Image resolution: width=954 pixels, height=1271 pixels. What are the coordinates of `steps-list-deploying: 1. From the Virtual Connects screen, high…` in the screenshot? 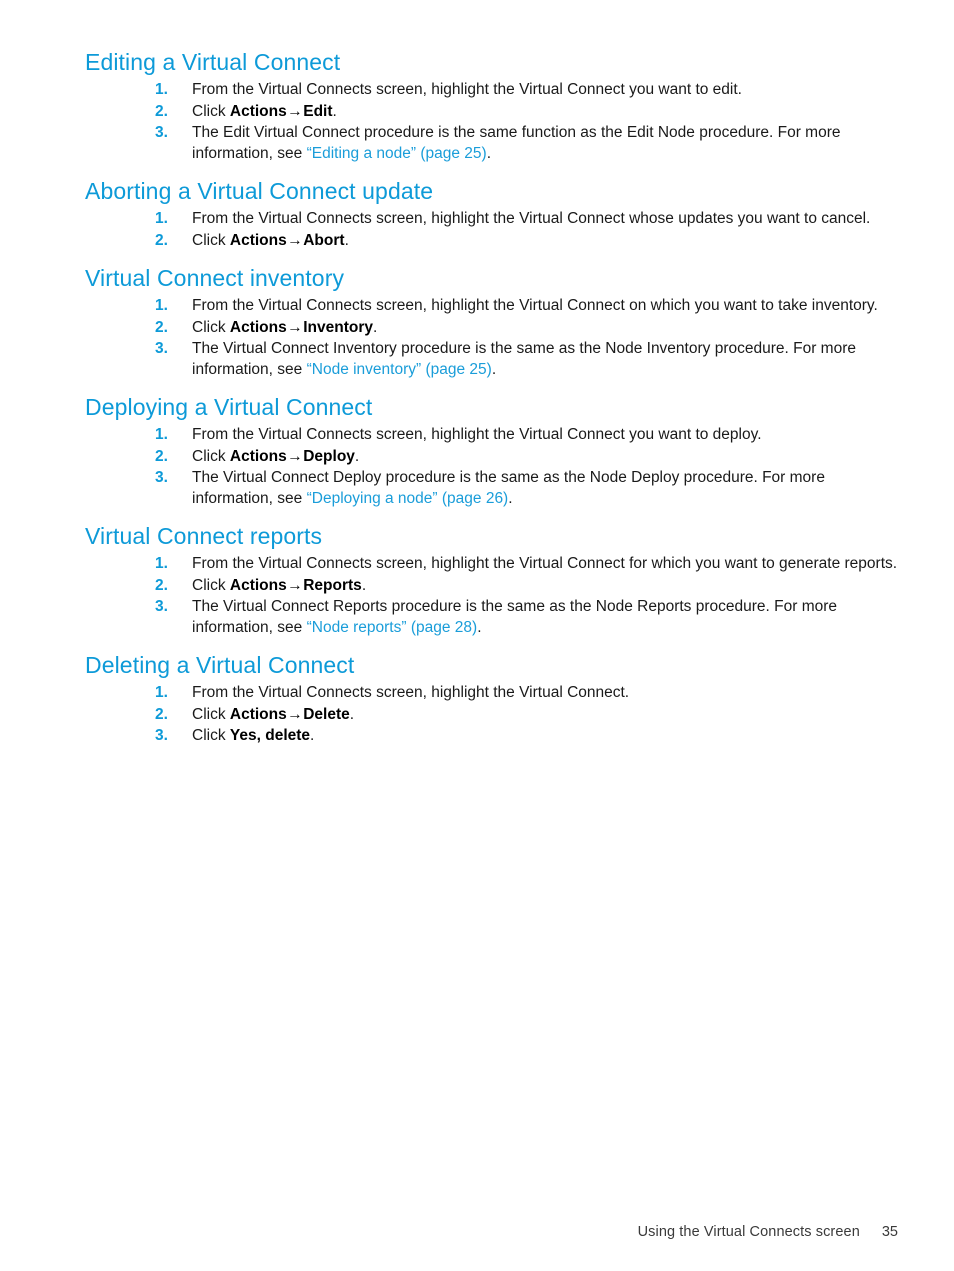 It's located at (492, 467).